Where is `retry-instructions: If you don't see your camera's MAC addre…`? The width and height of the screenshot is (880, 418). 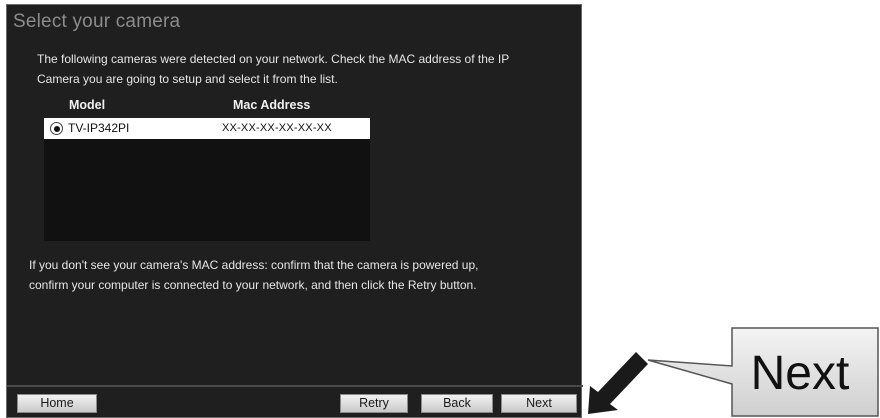
retry-instructions: If you don't see your camera's MAC addre… is located at coordinates (304, 275).